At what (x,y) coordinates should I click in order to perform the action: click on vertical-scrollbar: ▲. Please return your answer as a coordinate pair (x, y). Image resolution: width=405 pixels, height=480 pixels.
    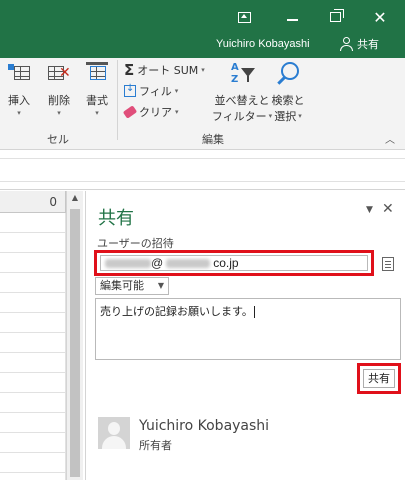
    Looking at the image, I should click on (74, 335).